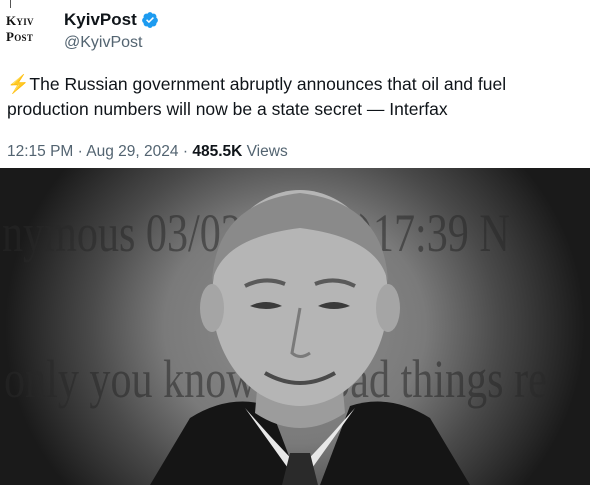 This screenshot has width=590, height=485. What do you see at coordinates (111, 31) in the screenshot?
I see `account-names: KyivPost @KyivPost` at bounding box center [111, 31].